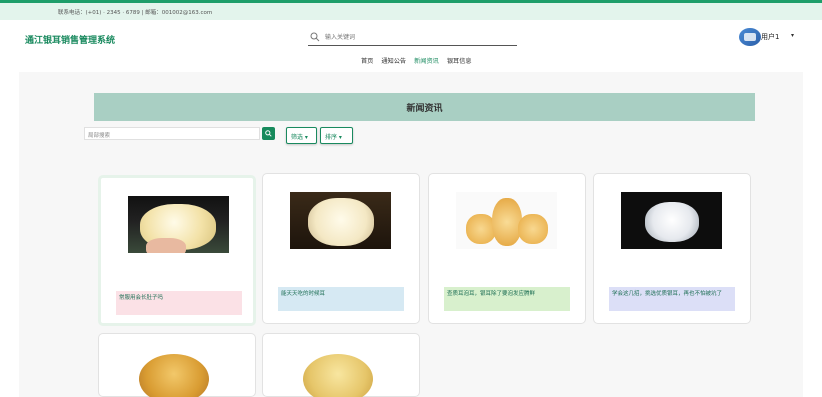 The height and width of the screenshot is (397, 822). What do you see at coordinates (336, 135) in the screenshot?
I see `sort-dropdown: 排序 ▾` at bounding box center [336, 135].